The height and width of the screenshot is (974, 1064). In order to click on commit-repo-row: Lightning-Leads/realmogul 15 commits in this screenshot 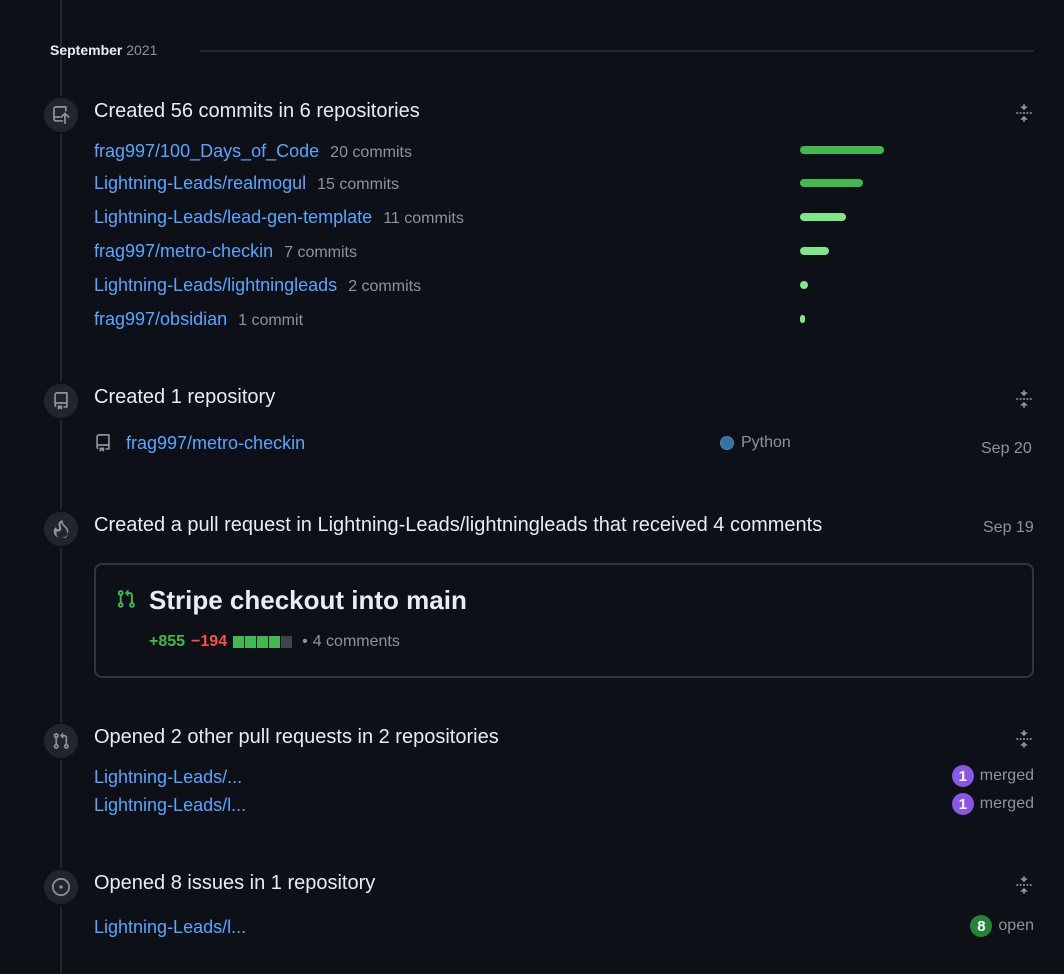, I will do `click(246, 183)`.